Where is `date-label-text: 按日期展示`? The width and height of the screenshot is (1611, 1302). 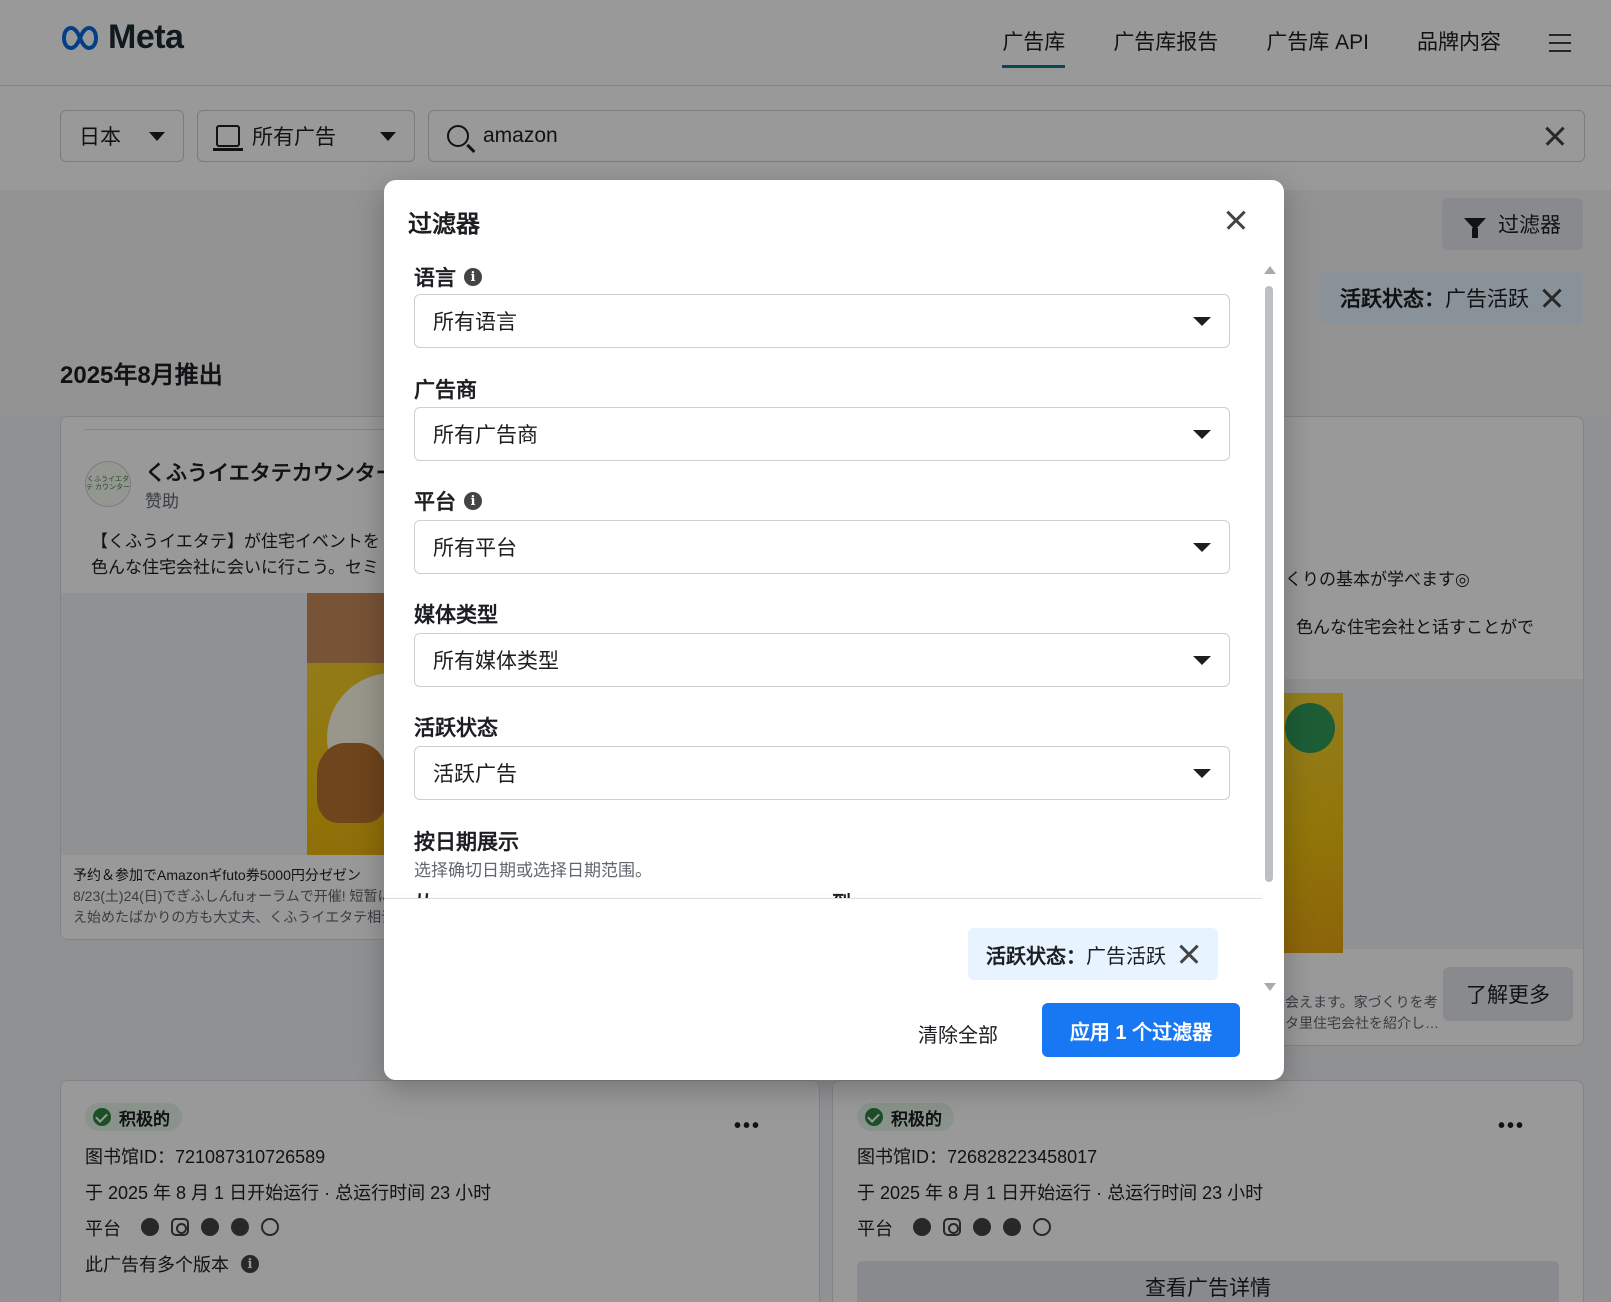
date-label-text: 按日期展示 is located at coordinates (466, 842).